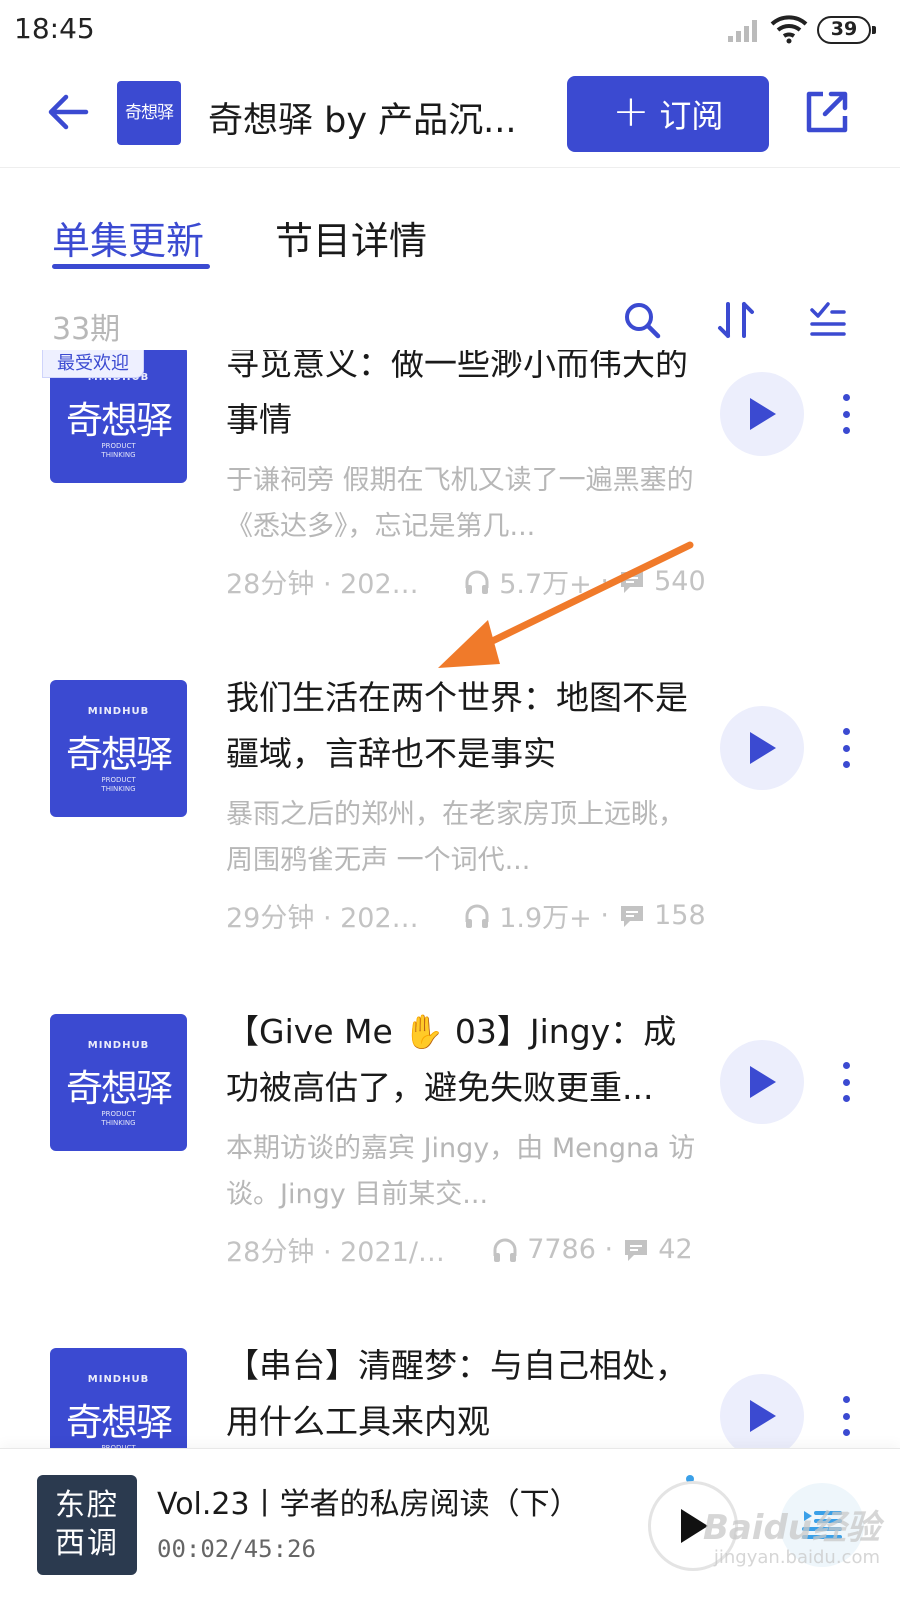 The image size is (900, 1600). Describe the element at coordinates (742, 31) in the screenshot. I see `cellular-signal-icon` at that location.